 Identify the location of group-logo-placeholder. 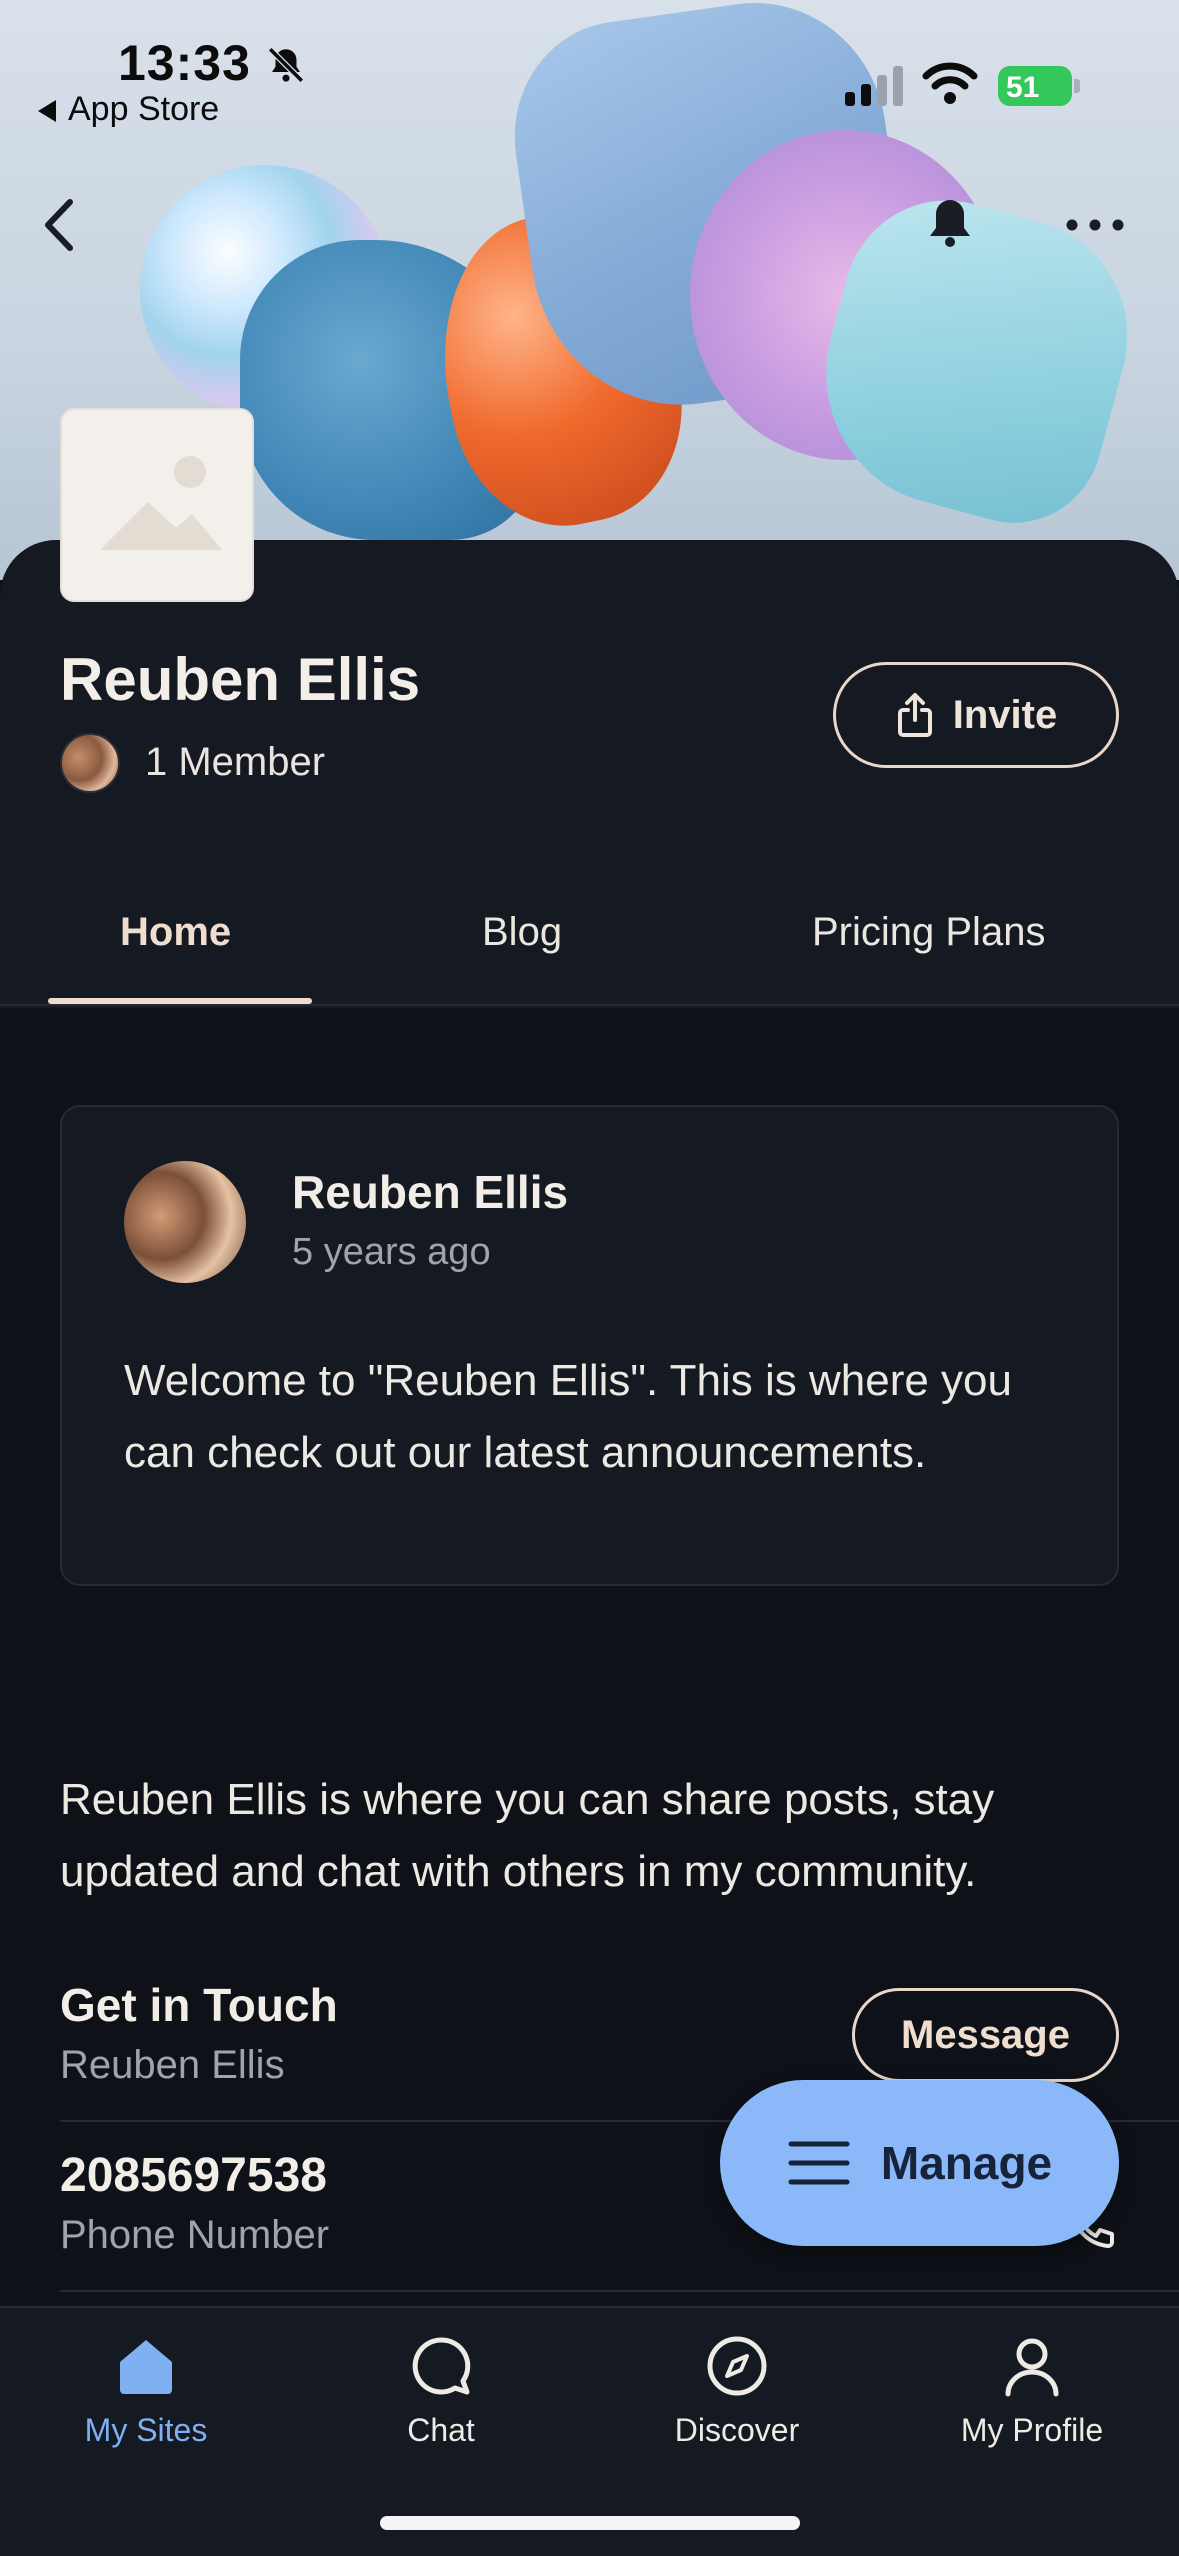
(157, 505).